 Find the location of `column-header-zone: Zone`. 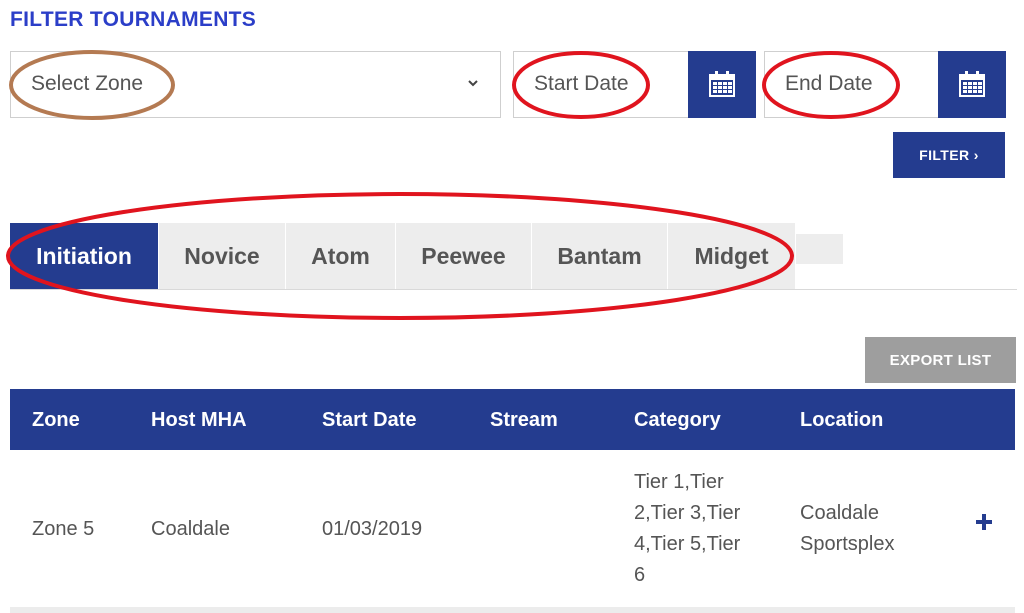

column-header-zone: Zone is located at coordinates (56, 420).